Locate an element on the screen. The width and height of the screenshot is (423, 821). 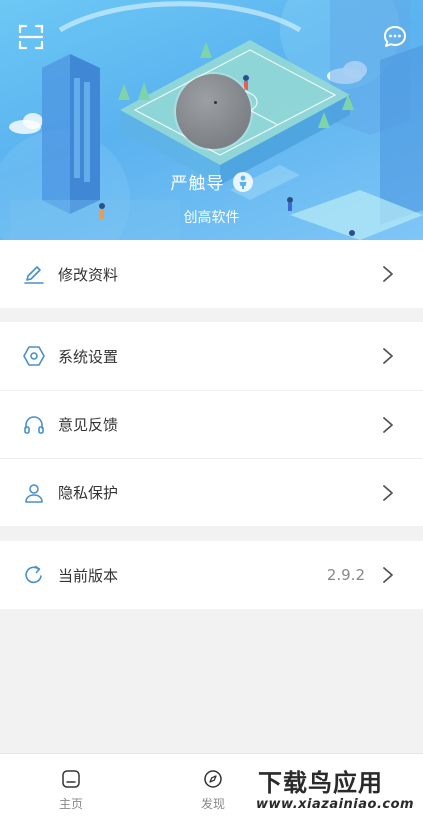
edit-icon is located at coordinates (34, 275).